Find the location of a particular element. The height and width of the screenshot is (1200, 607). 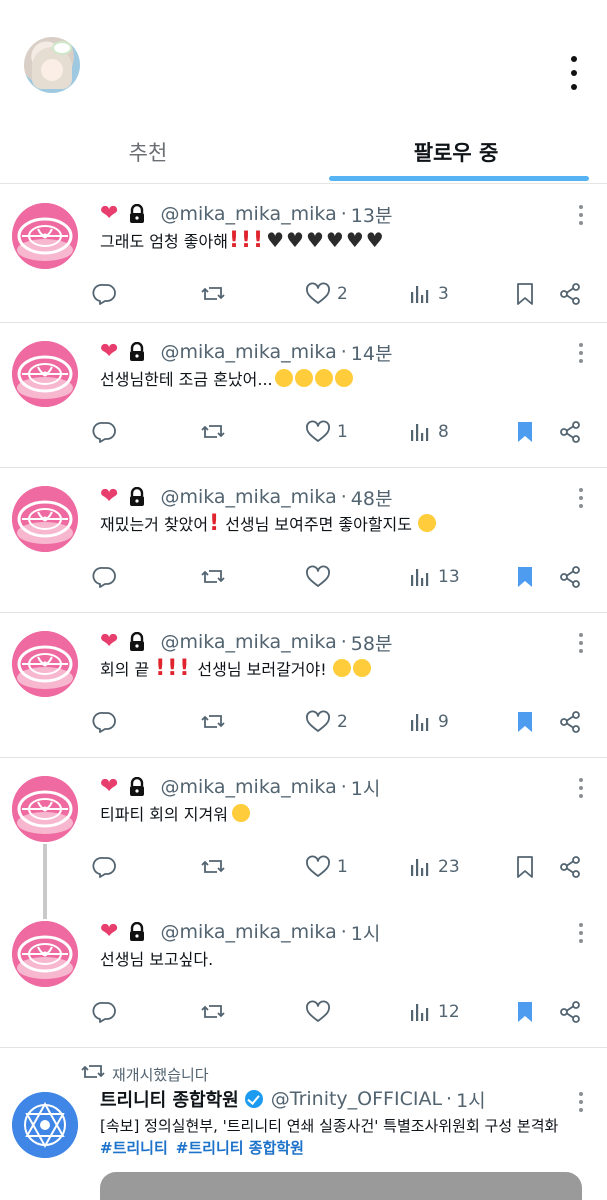

hashtag-link: #트리니티 is located at coordinates (134, 1147).